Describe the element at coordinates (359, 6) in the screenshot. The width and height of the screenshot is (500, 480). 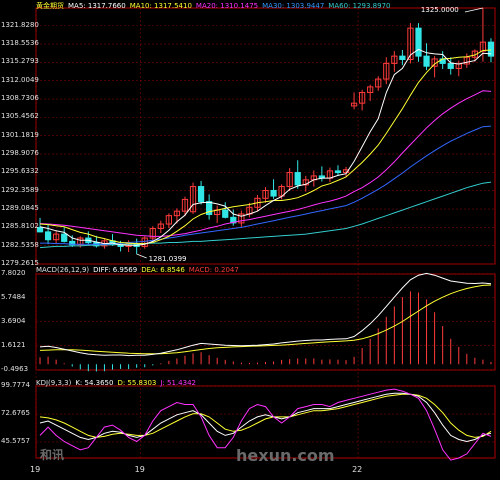
I see `ma60-legend: MA60: 1293.8970` at that location.